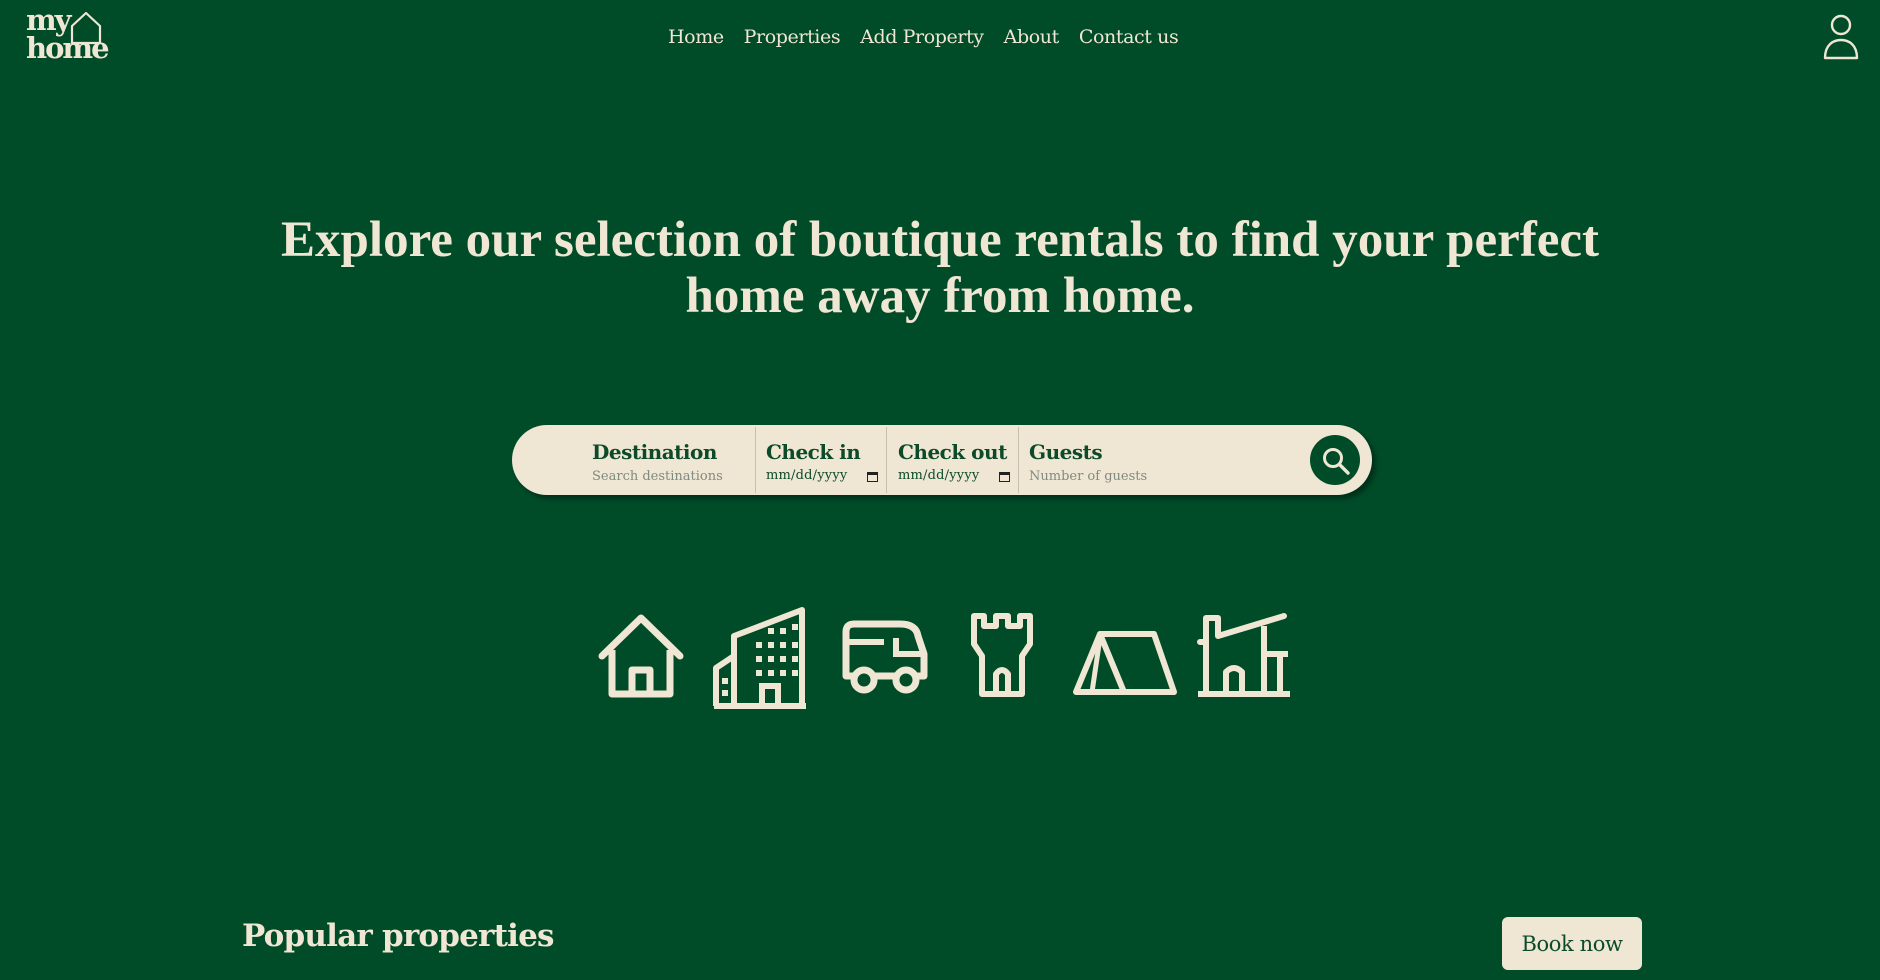 This screenshot has width=1880, height=980. What do you see at coordinates (86, 28) in the screenshot?
I see `house-outline-icon` at bounding box center [86, 28].